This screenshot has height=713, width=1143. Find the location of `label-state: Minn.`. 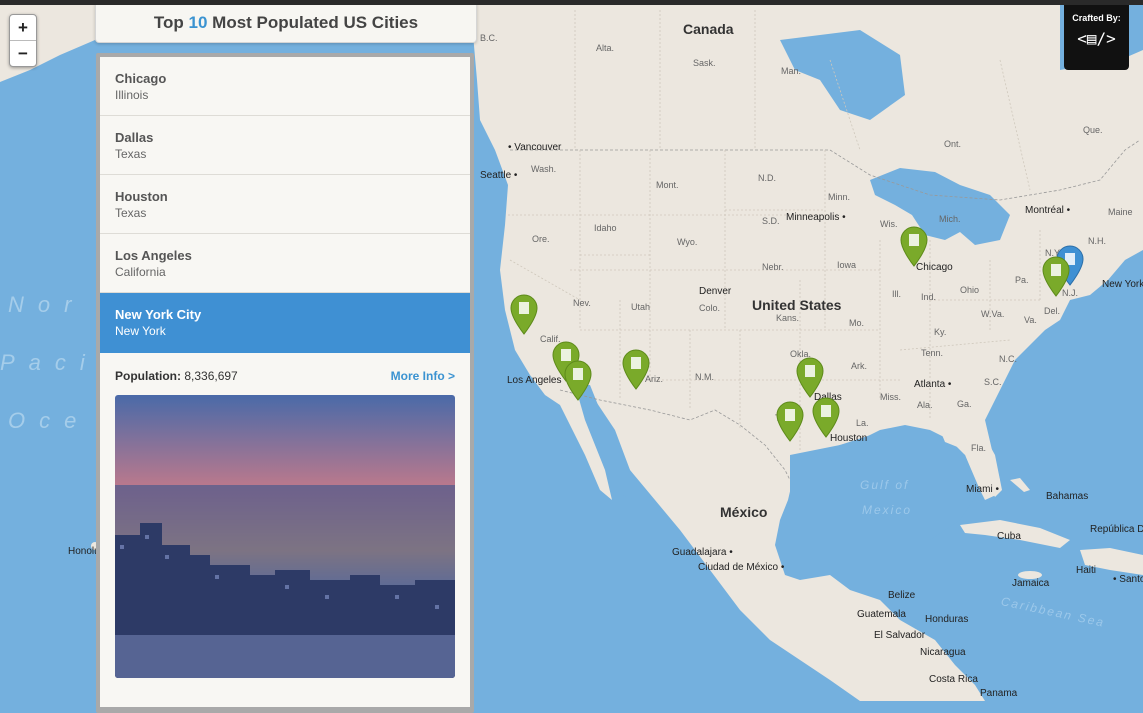

label-state: Minn. is located at coordinates (839, 197).